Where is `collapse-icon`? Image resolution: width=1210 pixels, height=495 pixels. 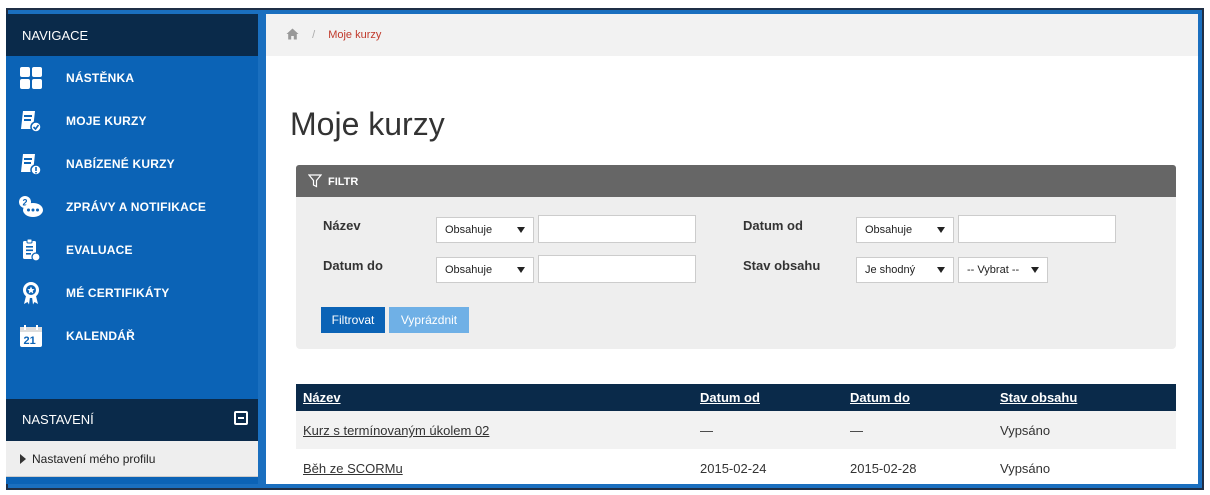 collapse-icon is located at coordinates (241, 418).